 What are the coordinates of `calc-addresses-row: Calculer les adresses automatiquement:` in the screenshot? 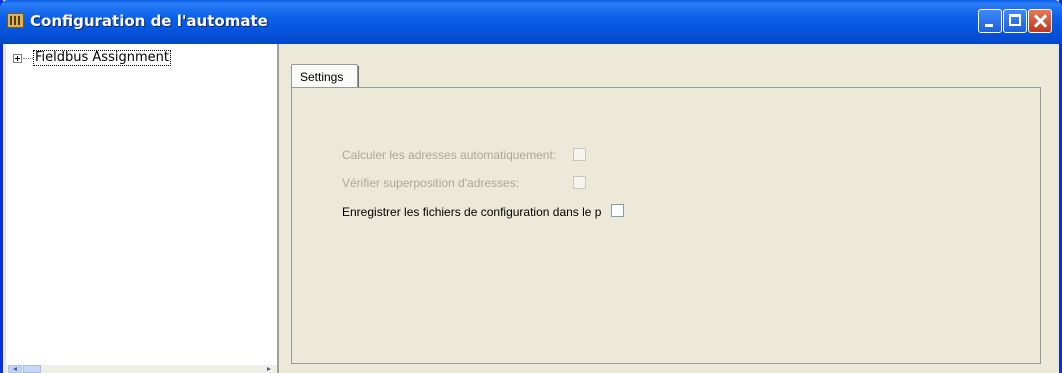 It's located at (449, 155).